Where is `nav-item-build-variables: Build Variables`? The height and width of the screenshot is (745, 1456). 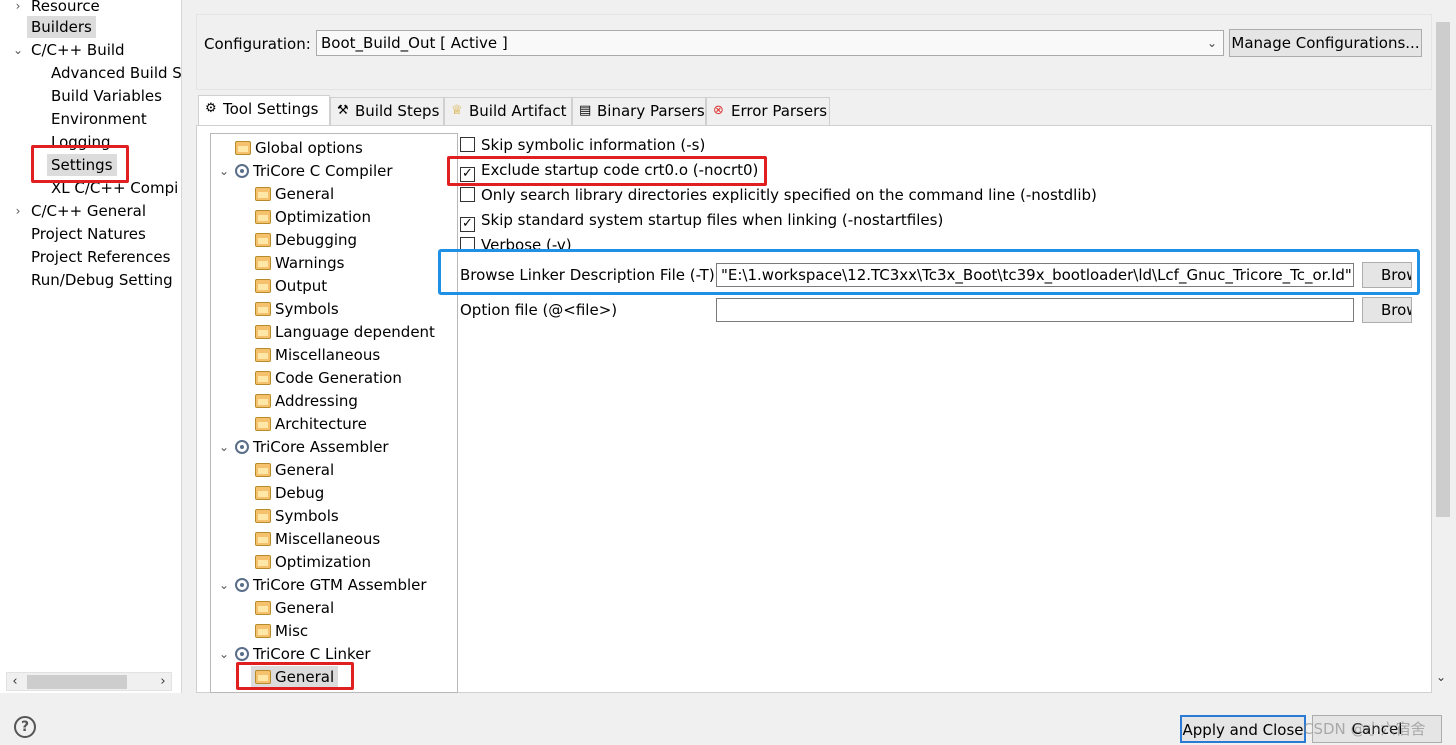
nav-item-build-variables: Build Variables is located at coordinates (106, 96).